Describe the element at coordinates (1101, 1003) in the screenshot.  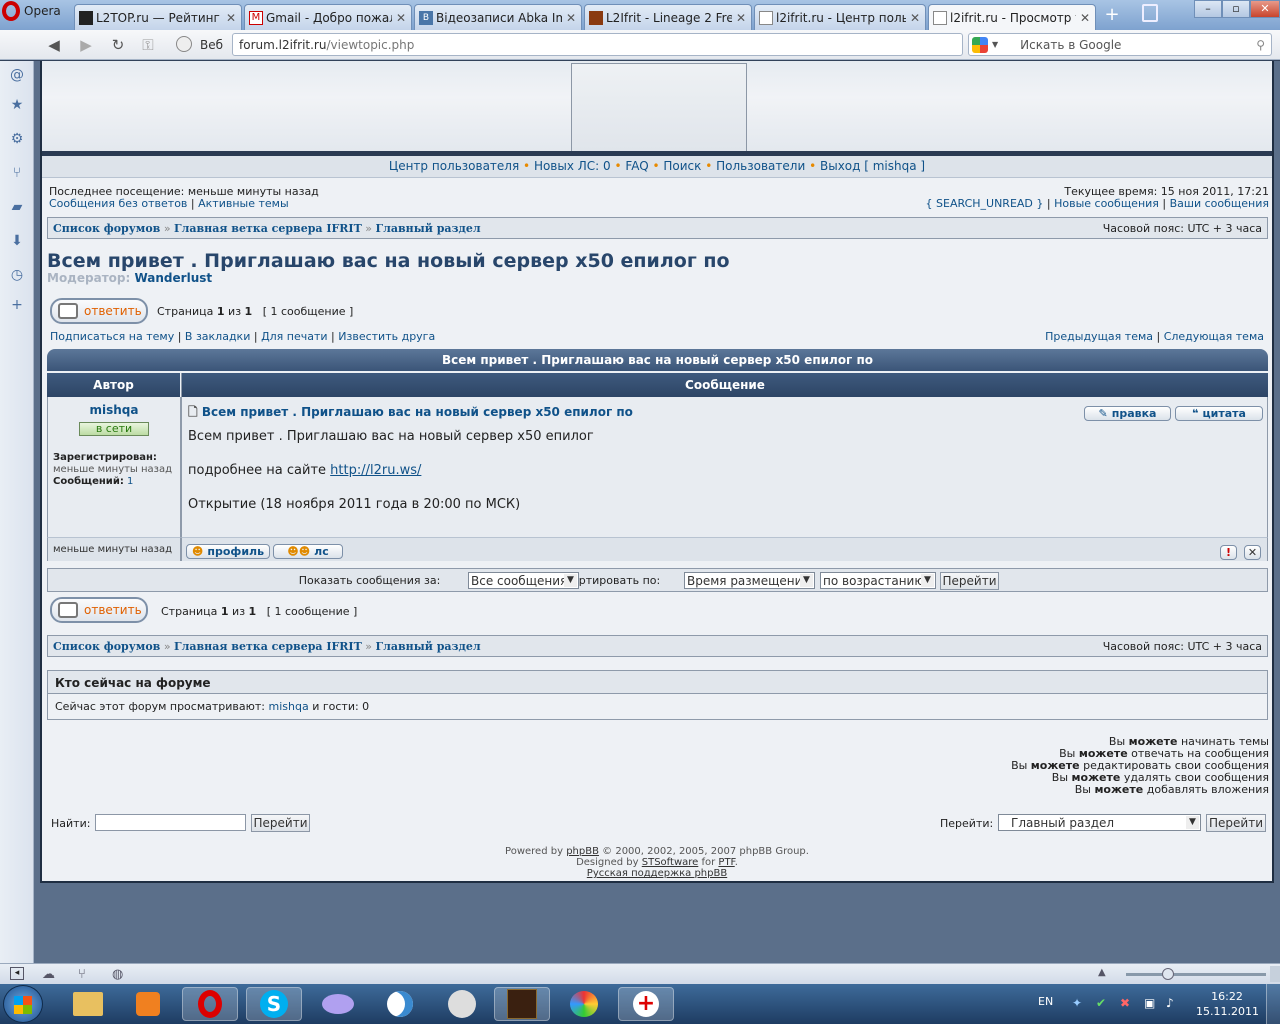
I see `tray-security-icon: ✔` at that location.